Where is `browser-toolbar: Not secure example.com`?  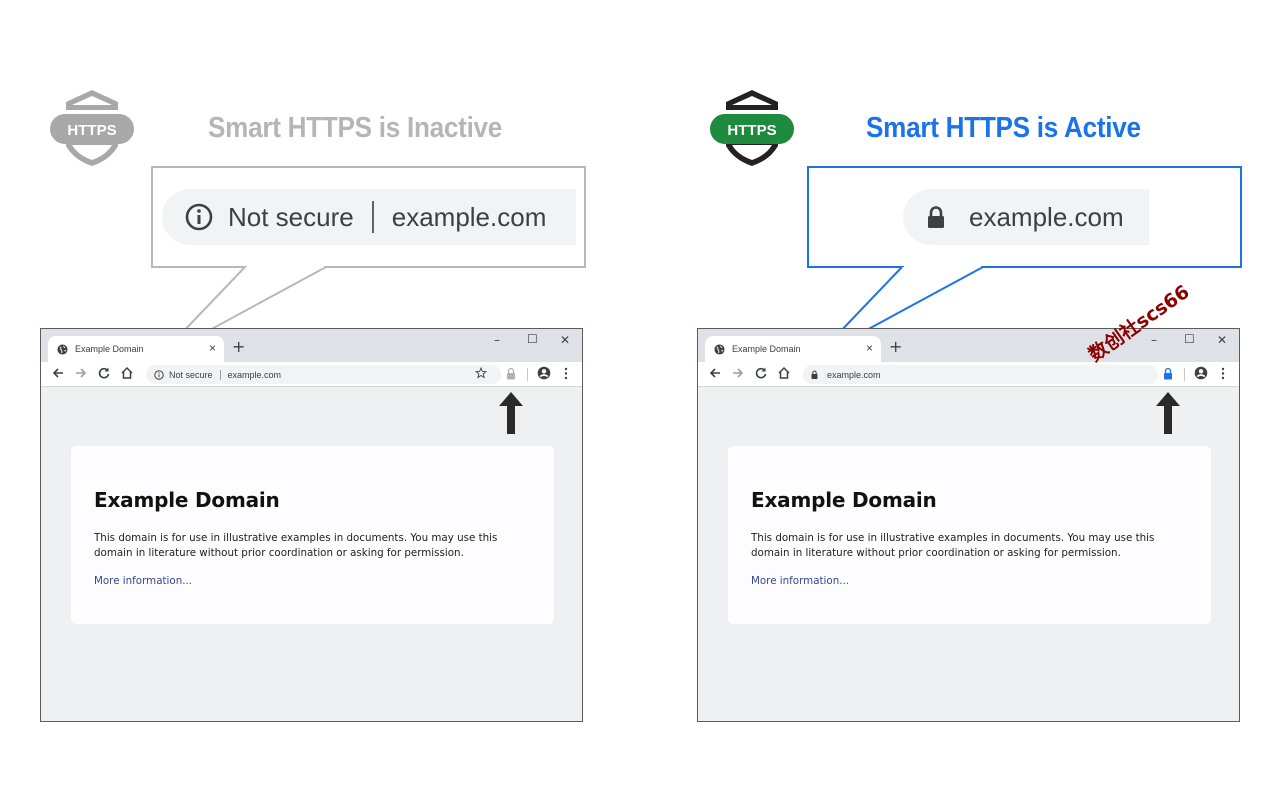
browser-toolbar: Not secure example.com is located at coordinates (311, 374).